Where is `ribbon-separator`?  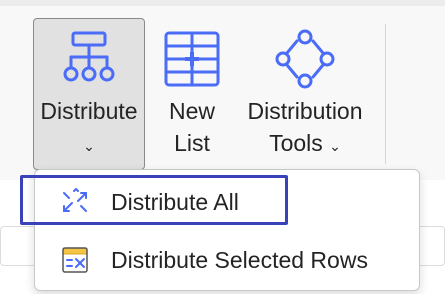
ribbon-separator is located at coordinates (385, 94).